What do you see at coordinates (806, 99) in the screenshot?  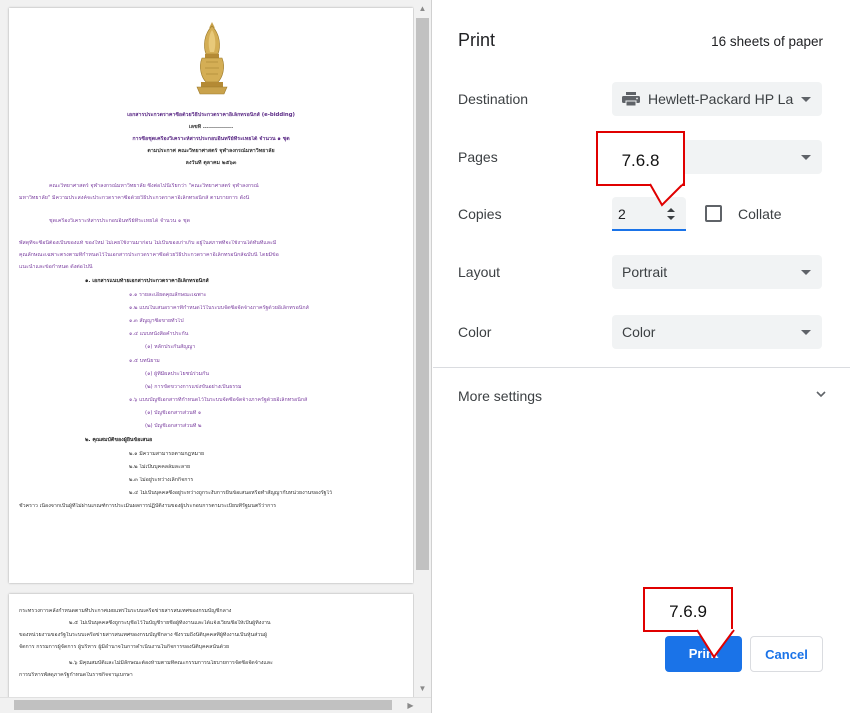 I see `destination-dropdown-arrow-icon` at bounding box center [806, 99].